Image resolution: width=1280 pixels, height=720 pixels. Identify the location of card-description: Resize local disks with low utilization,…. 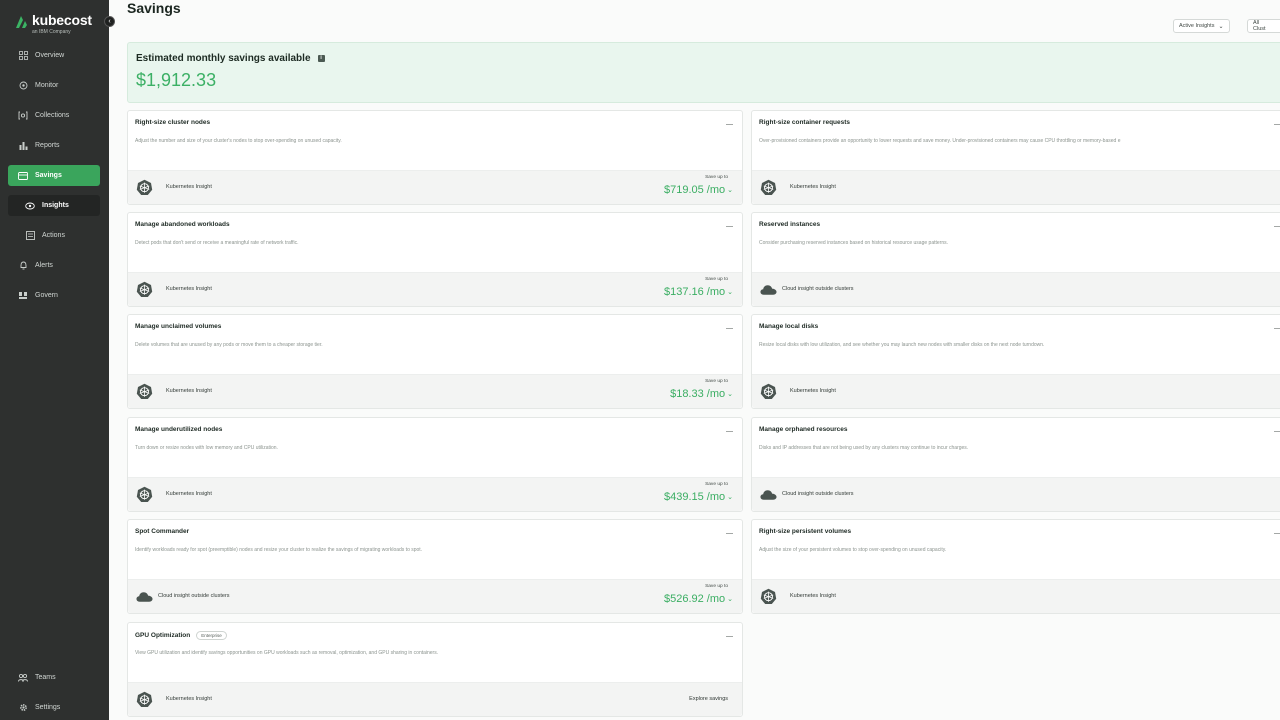
(902, 345).